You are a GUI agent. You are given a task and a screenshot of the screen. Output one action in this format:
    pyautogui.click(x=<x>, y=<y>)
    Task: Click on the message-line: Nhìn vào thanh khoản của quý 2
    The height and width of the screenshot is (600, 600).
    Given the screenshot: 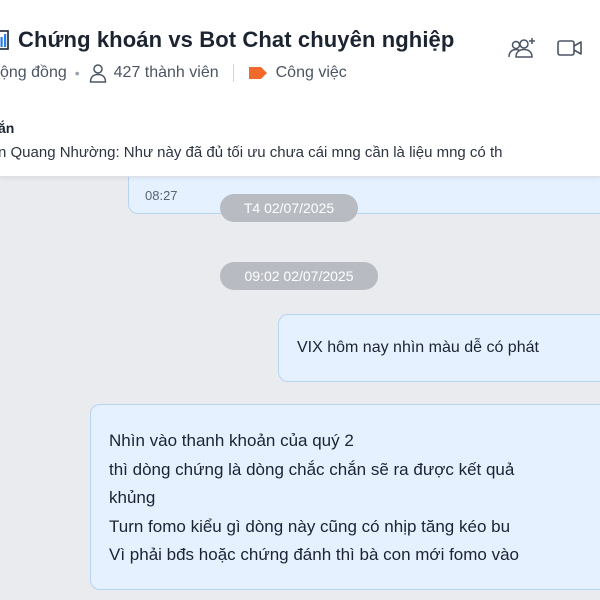 What is the action you would take?
    pyautogui.click(x=231, y=440)
    